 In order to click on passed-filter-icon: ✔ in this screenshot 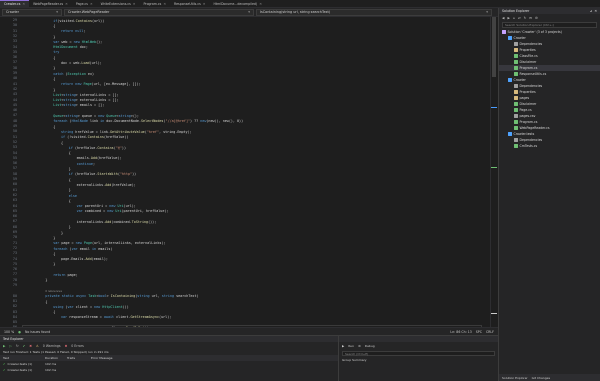, I will do `click(24, 346)`.